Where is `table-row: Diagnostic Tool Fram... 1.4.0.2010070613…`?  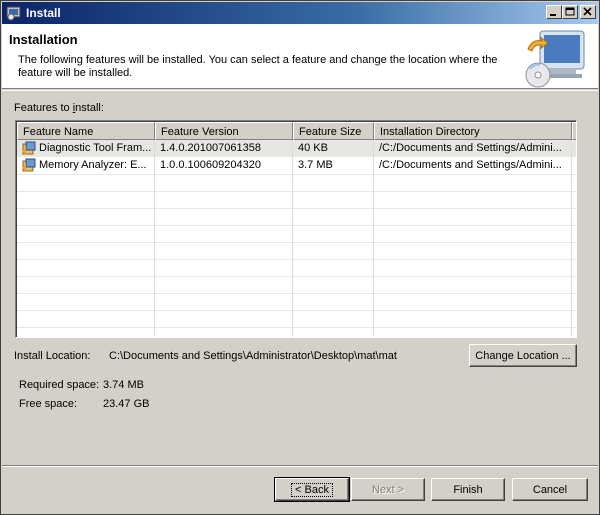 table-row: Diagnostic Tool Fram... 1.4.0.2010070613… is located at coordinates (296, 148).